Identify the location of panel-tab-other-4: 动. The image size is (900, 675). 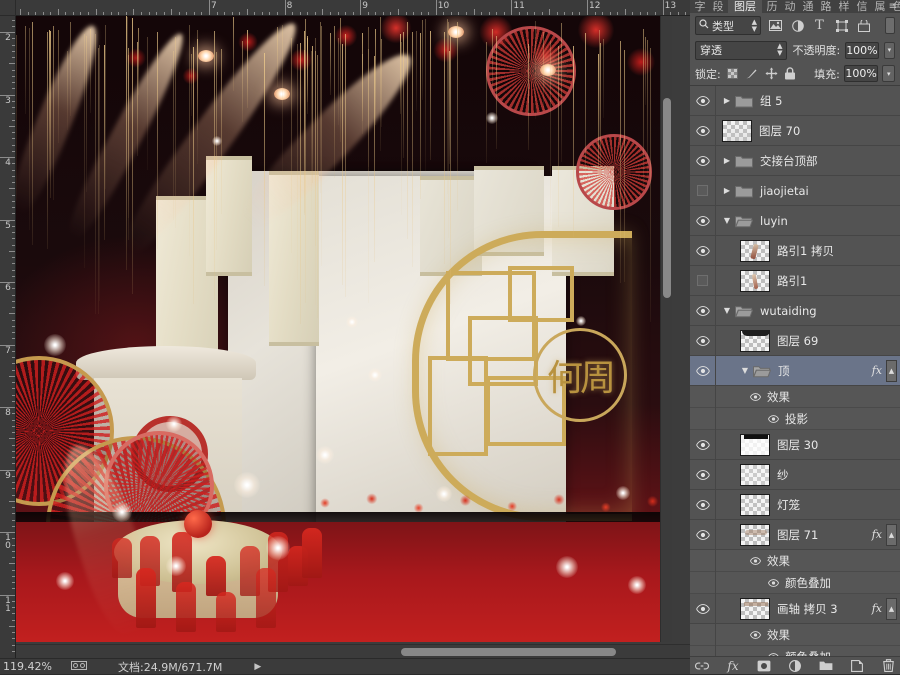
(790, 6).